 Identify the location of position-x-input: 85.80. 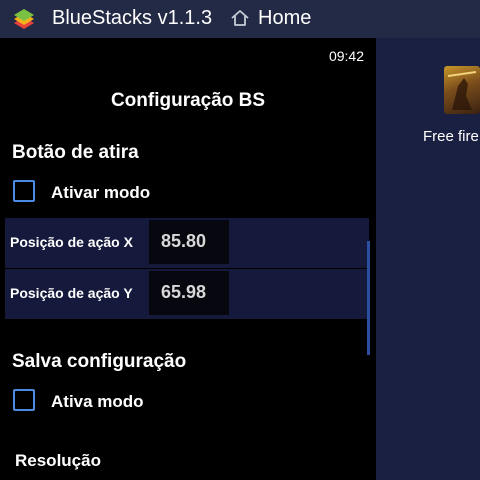
(189, 242).